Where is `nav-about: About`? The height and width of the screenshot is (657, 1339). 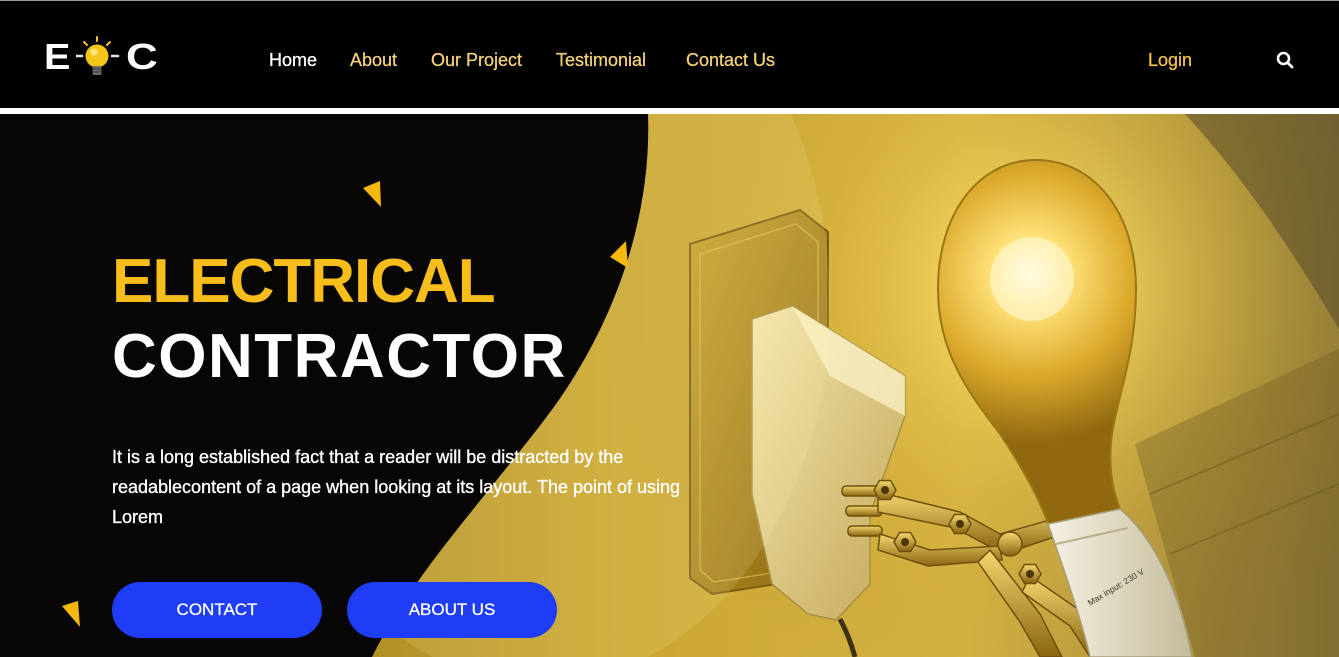
nav-about: About is located at coordinates (373, 60).